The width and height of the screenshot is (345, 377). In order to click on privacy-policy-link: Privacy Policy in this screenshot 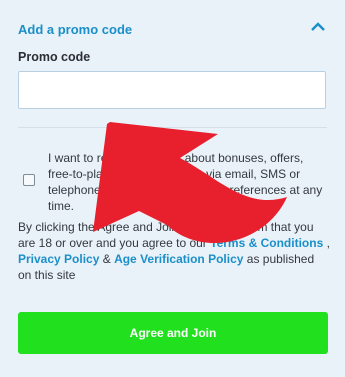, I will do `click(58, 259)`.